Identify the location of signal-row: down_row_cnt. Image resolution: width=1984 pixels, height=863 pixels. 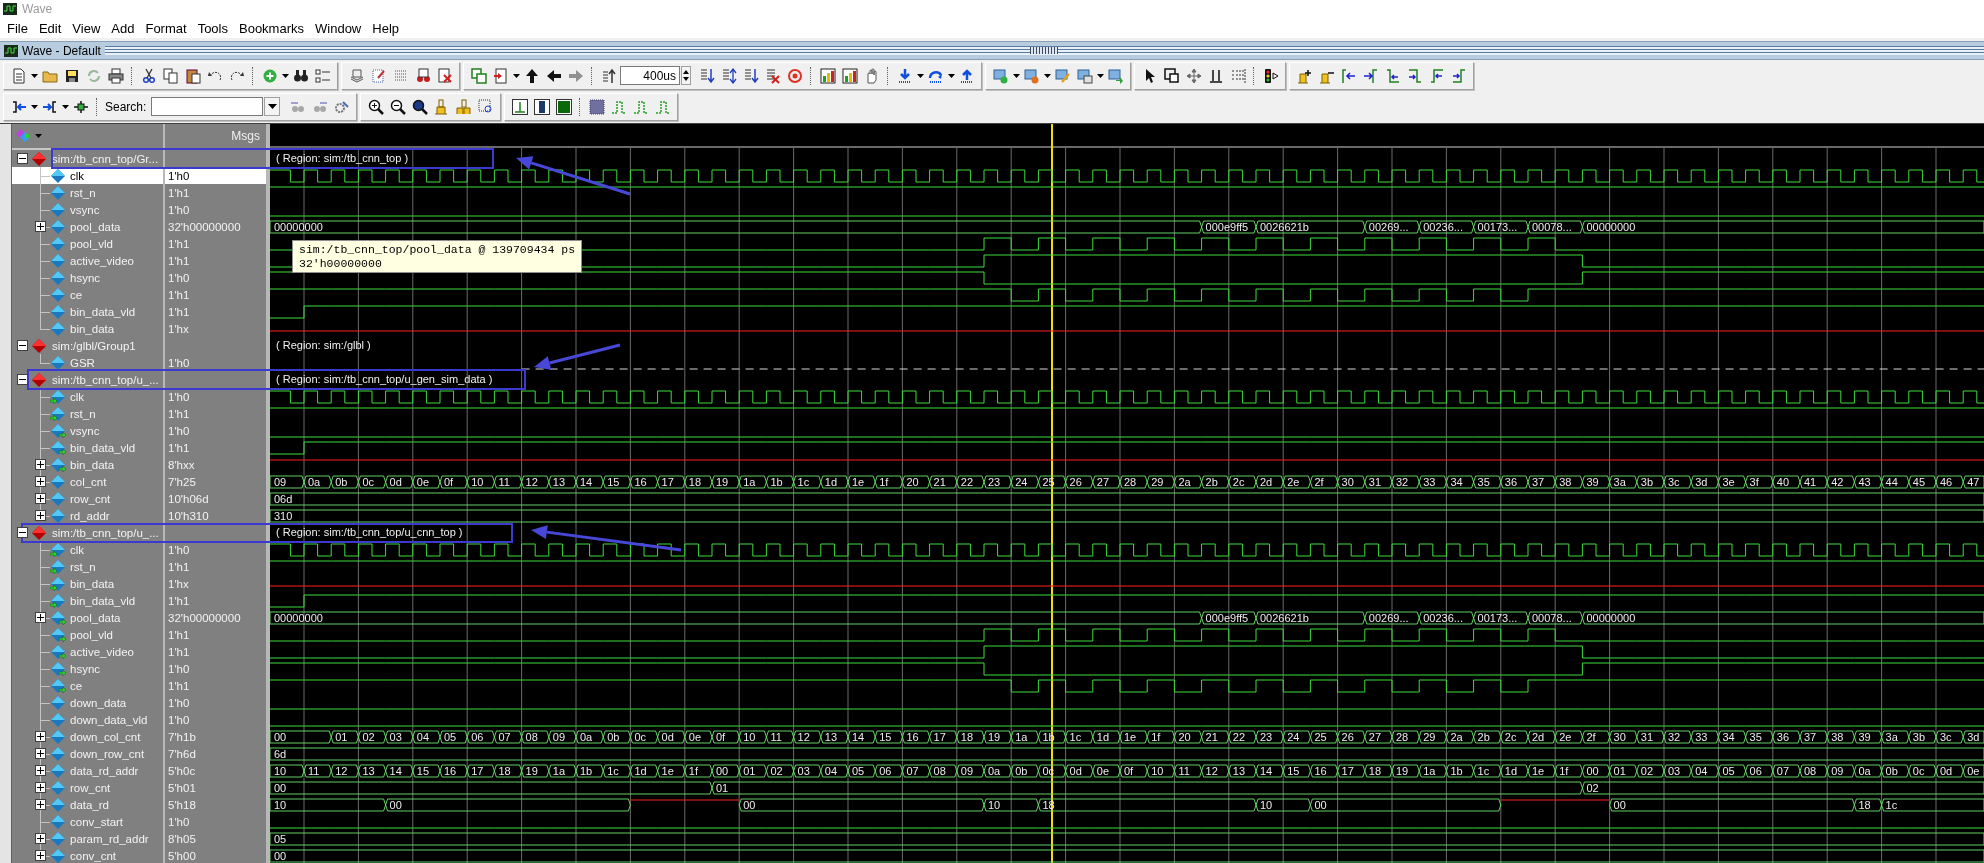
(87, 753).